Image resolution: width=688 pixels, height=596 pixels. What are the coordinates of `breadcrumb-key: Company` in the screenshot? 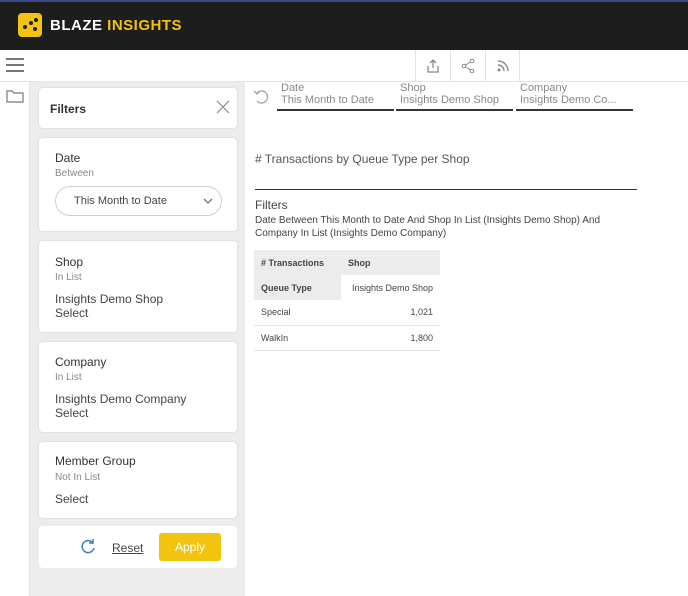 It's located at (544, 88).